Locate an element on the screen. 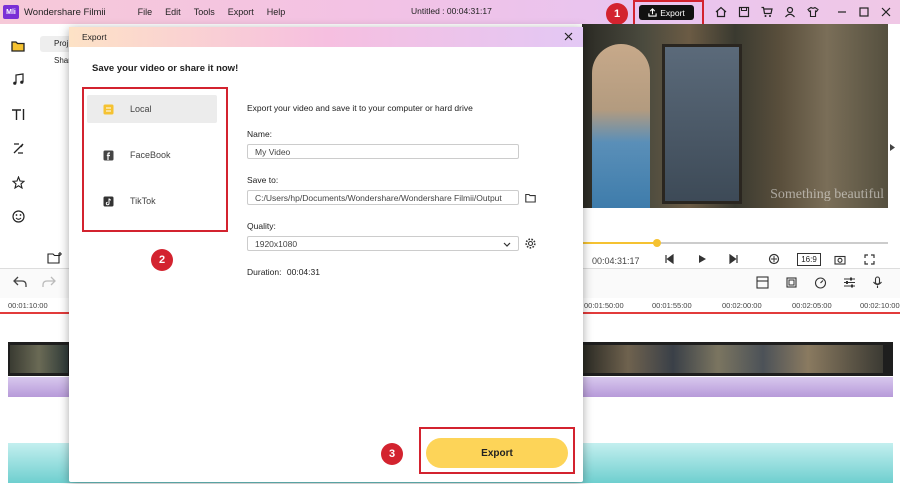 This screenshot has width=900, height=484. duration-label: Duration: is located at coordinates (264, 272).